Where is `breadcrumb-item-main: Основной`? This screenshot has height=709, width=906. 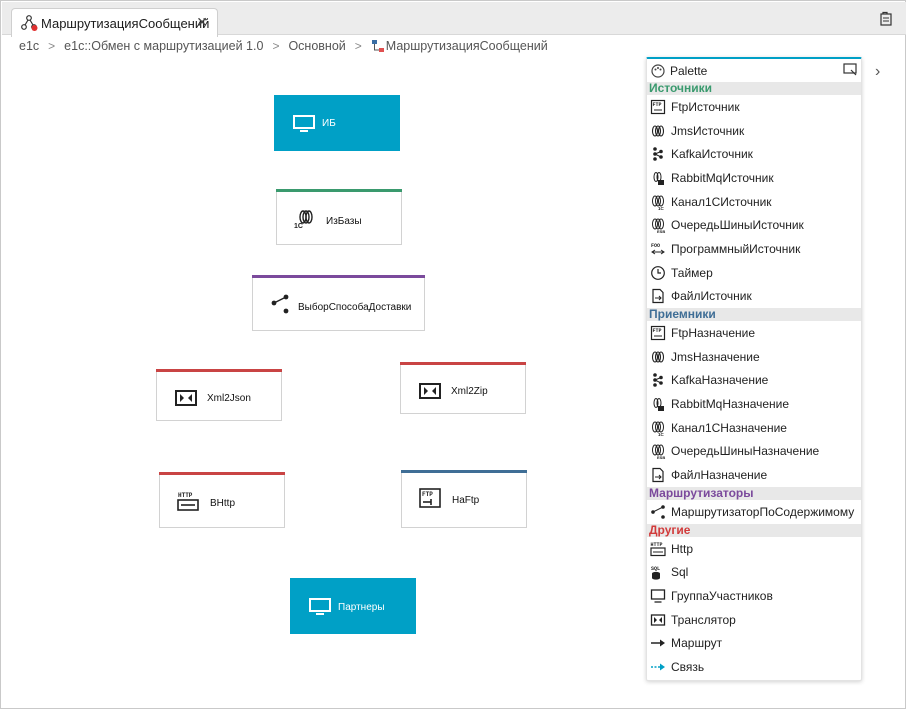 breadcrumb-item-main: Основной is located at coordinates (316, 46).